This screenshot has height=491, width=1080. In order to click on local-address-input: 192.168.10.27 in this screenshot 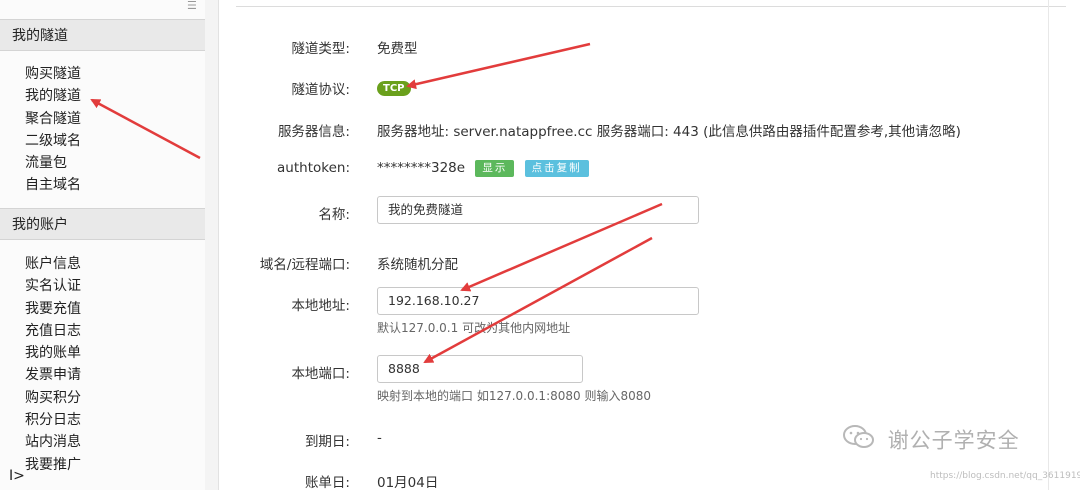, I will do `click(538, 301)`.